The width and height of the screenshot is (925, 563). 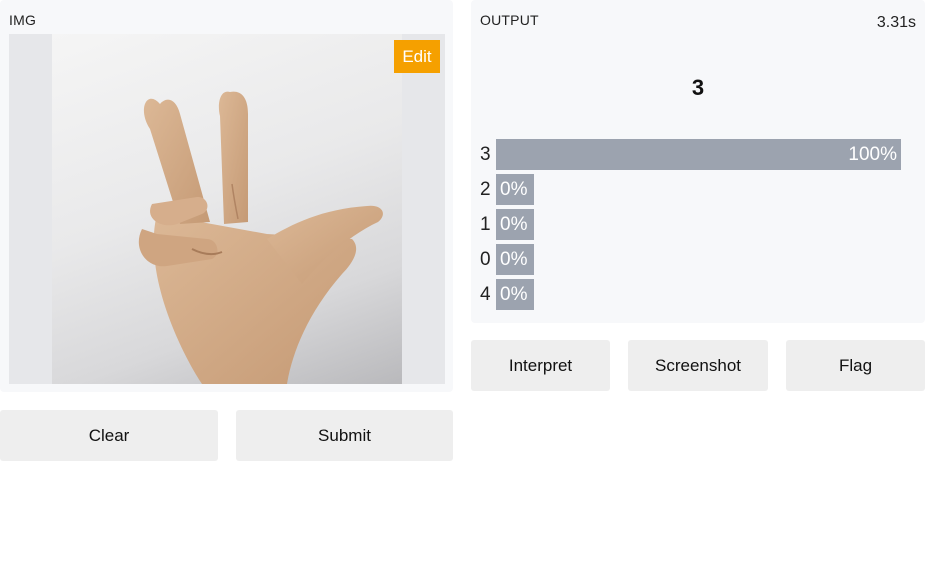 I want to click on confidence-class: 2, so click(x=485, y=189).